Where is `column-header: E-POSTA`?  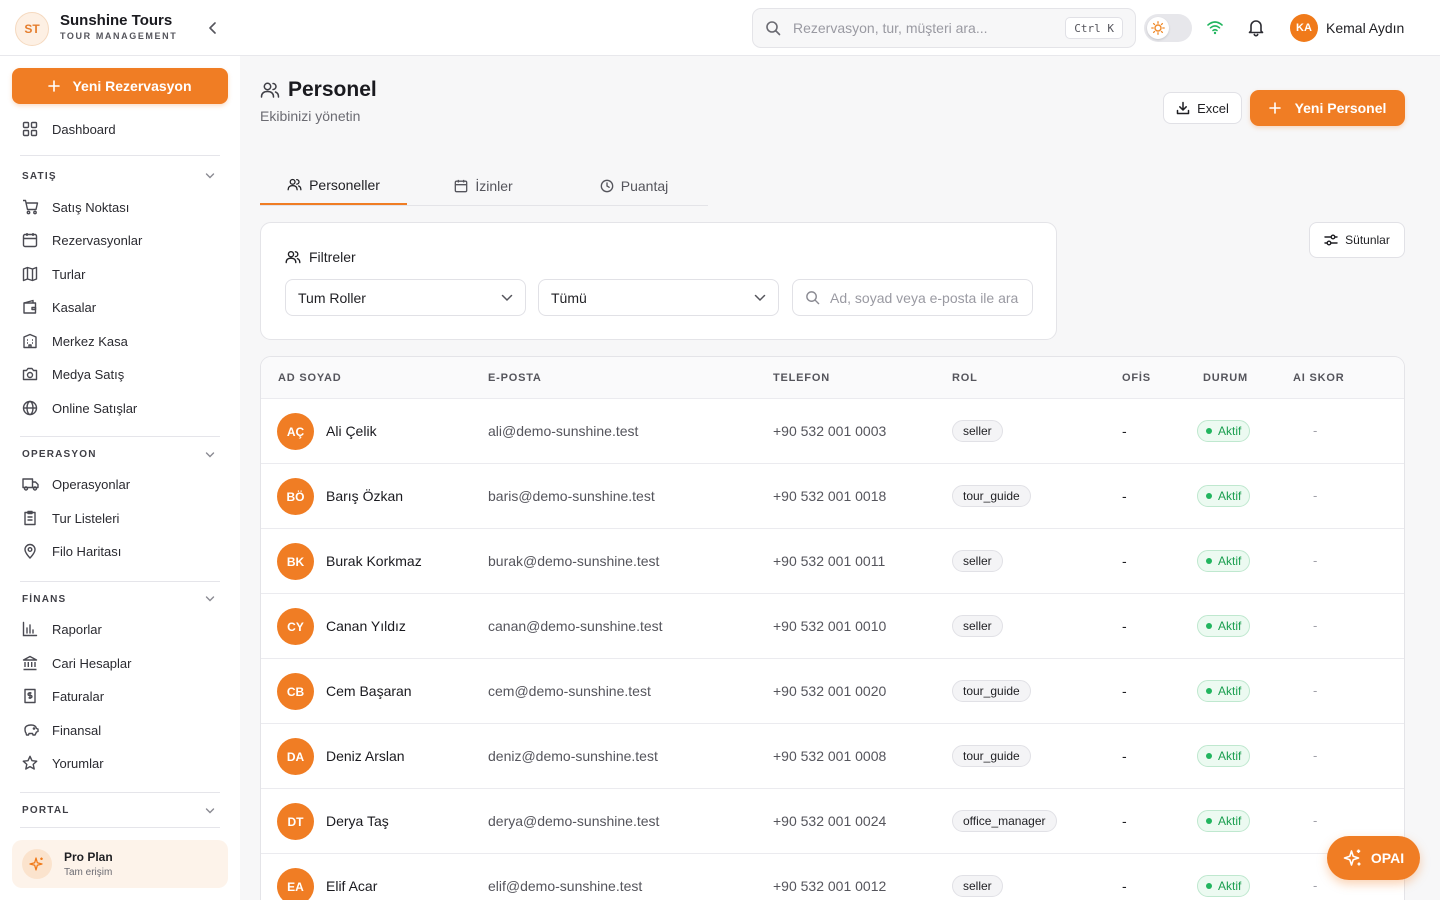 column-header: E-POSTA is located at coordinates (515, 378).